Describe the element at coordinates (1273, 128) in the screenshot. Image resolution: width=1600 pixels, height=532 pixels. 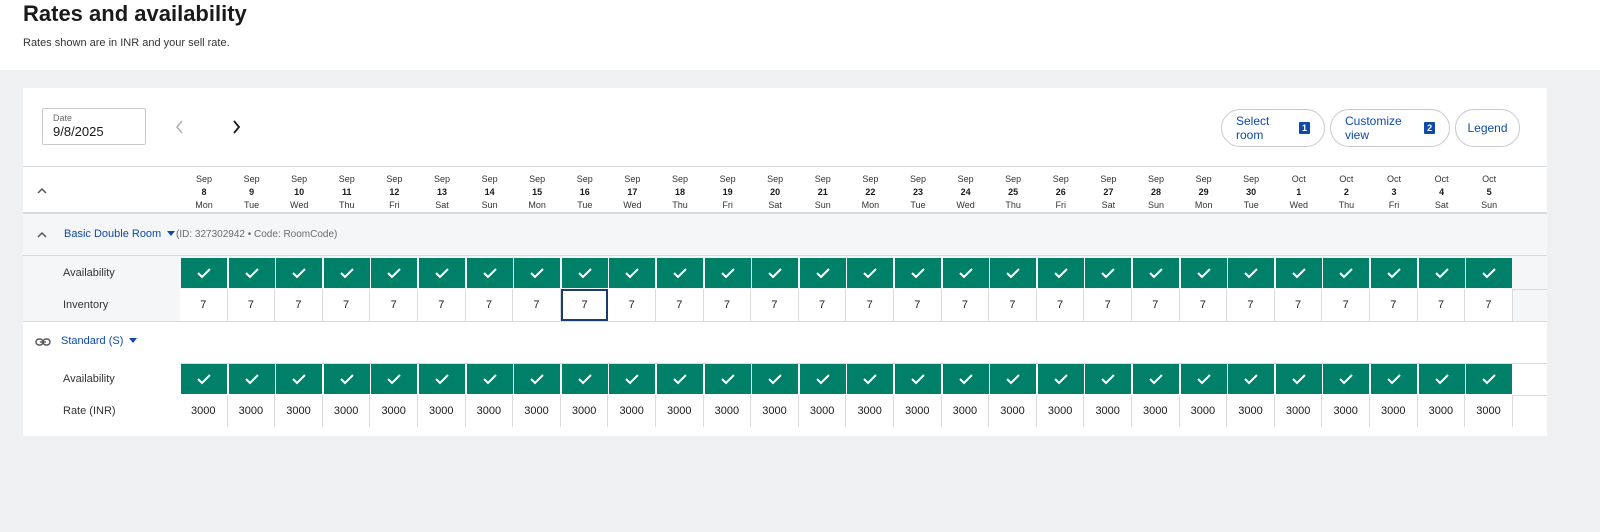
I see `select-room-button: Select room 1` at that location.